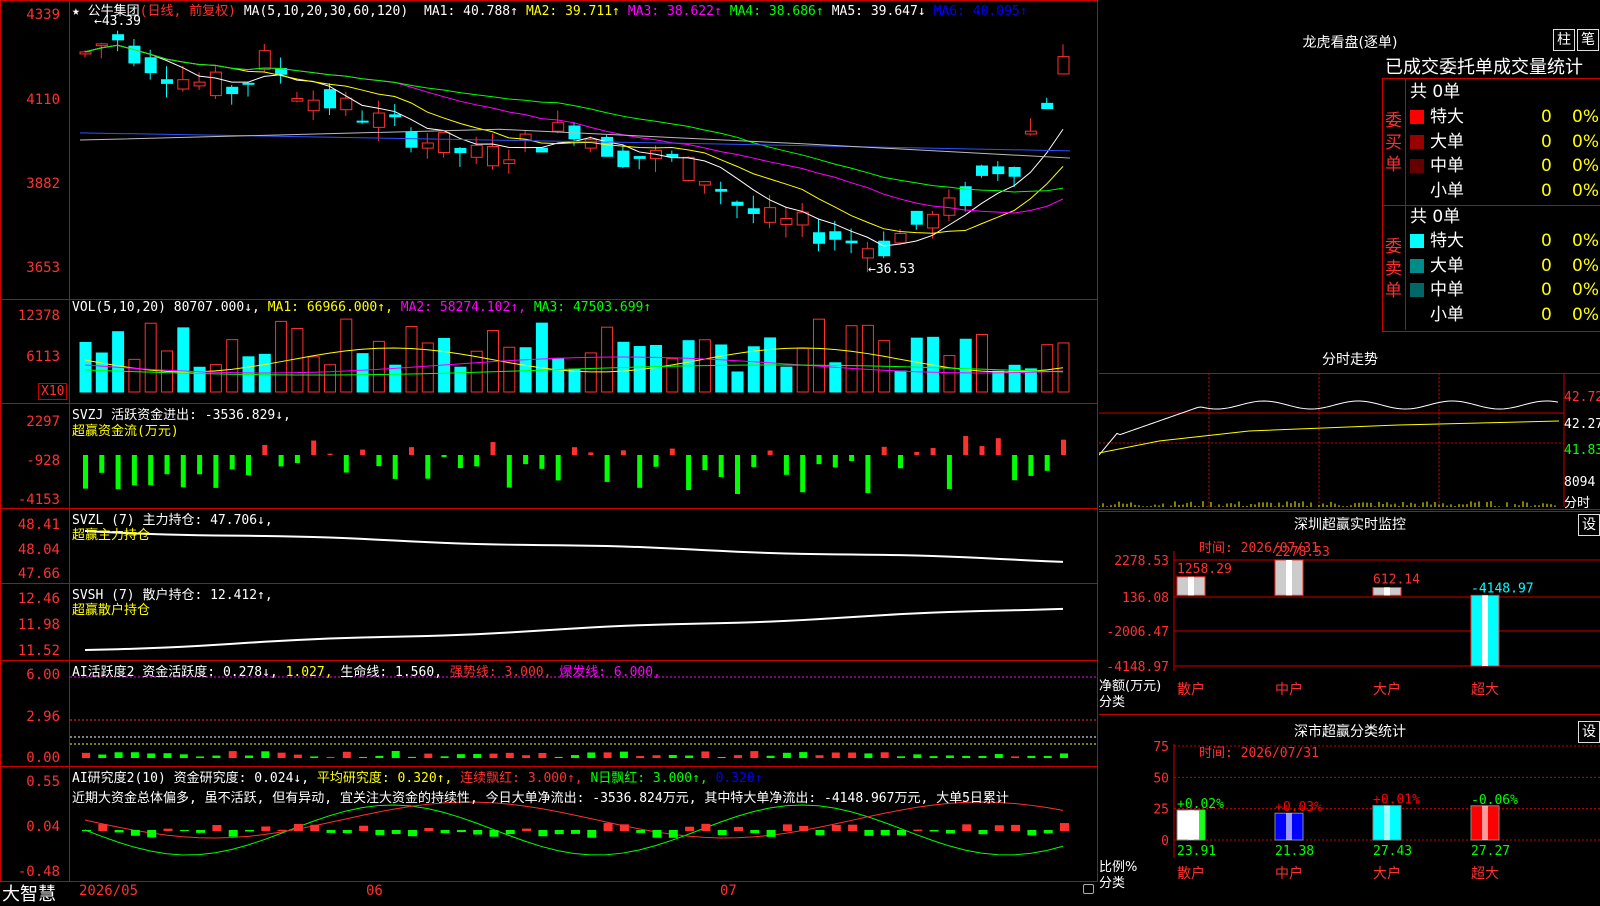 This screenshot has height=906, width=1600. What do you see at coordinates (1298, 807) in the screenshot?
I see `class-change-label: +0.03%` at bounding box center [1298, 807].